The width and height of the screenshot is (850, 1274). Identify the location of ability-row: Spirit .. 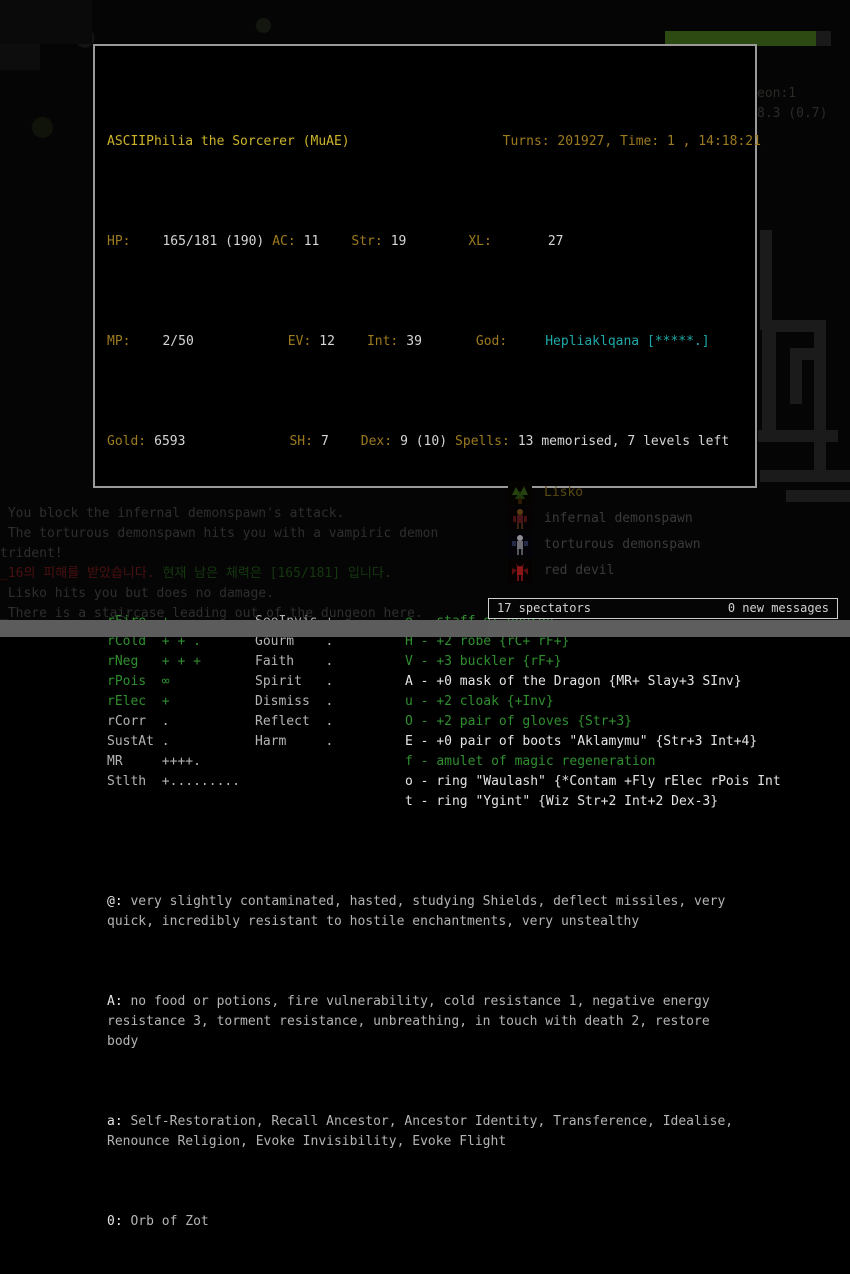
(294, 682).